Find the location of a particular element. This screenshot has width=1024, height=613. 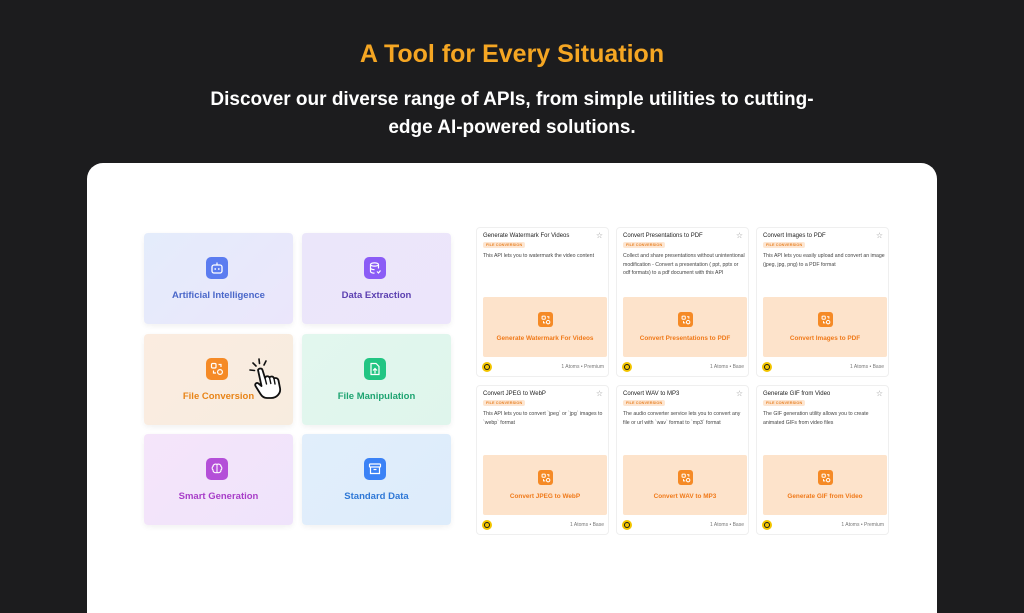

category-label: Smart Generation is located at coordinates (218, 496).